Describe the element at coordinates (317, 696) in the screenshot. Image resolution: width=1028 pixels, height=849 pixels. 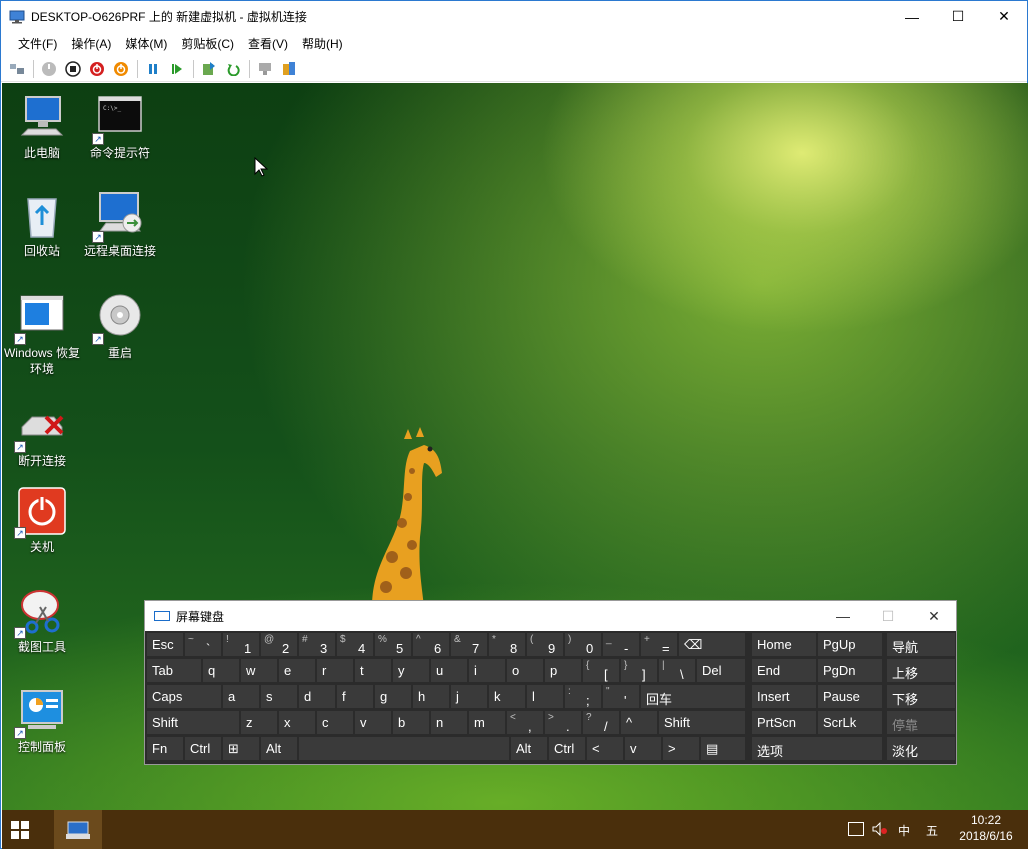
I see `key-d: d` at that location.